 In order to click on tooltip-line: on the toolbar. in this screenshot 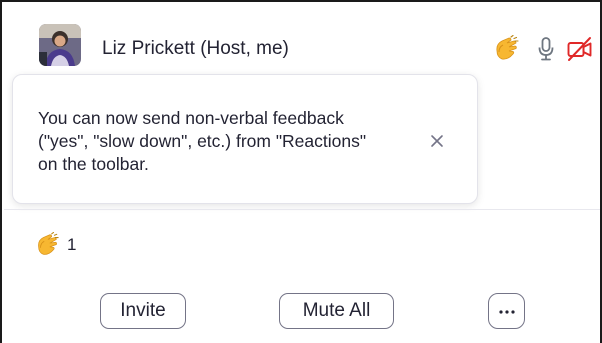, I will do `click(93, 164)`.